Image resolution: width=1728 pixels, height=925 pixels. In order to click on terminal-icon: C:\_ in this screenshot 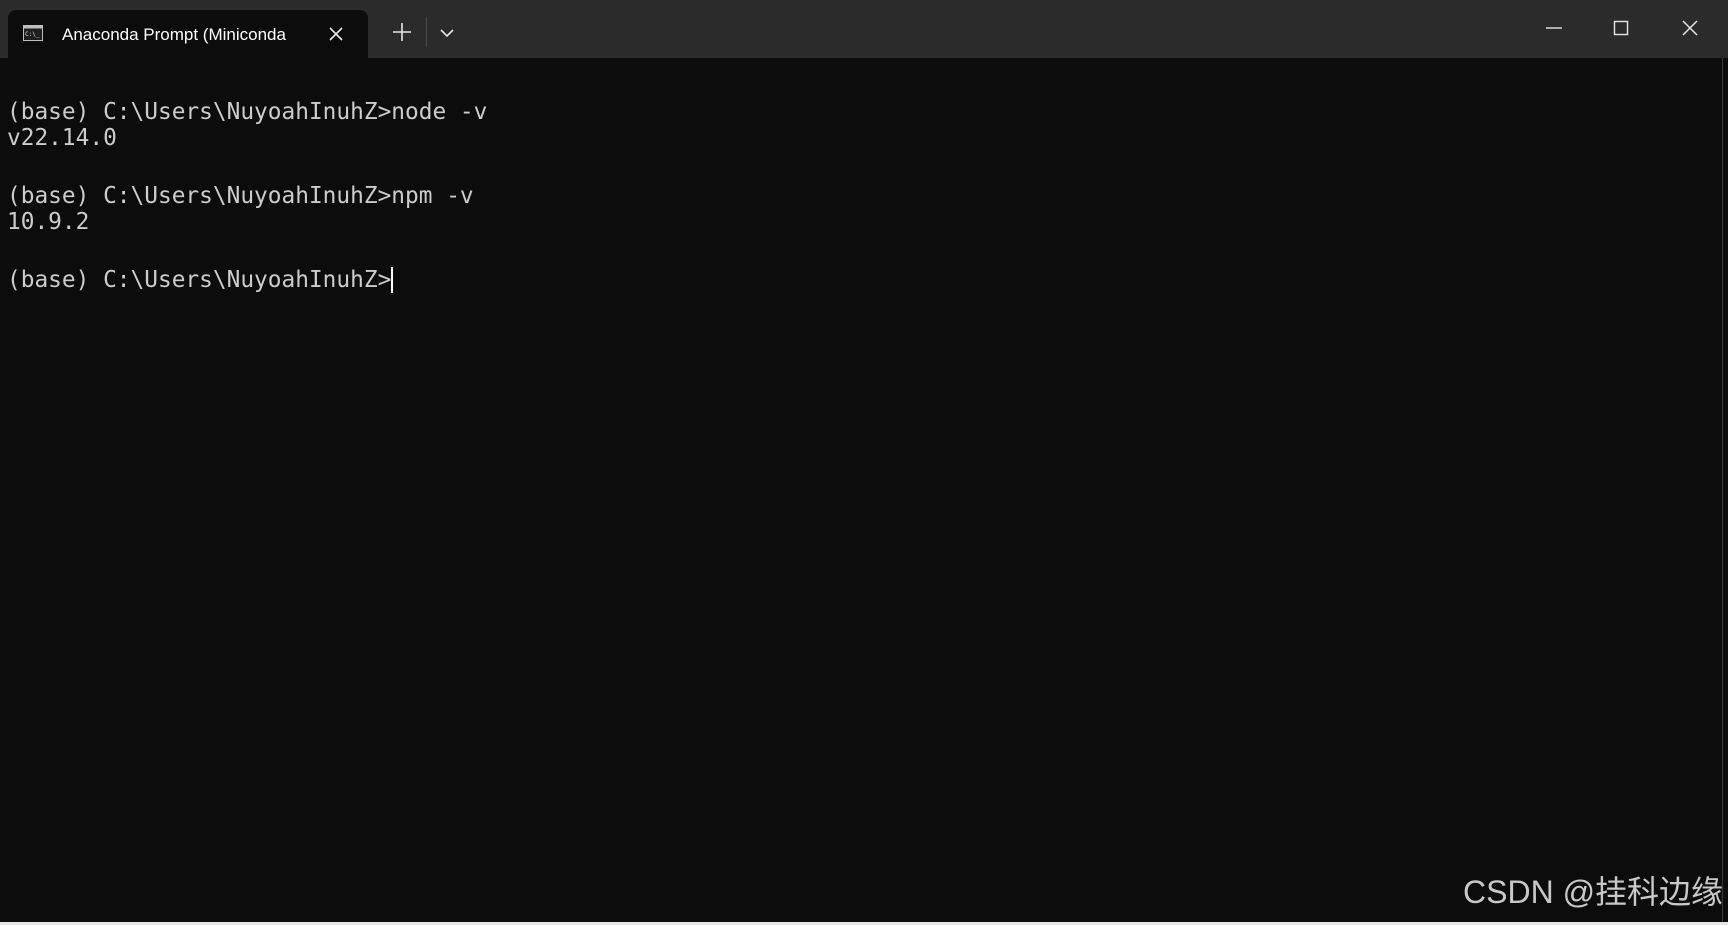, I will do `click(33, 33)`.